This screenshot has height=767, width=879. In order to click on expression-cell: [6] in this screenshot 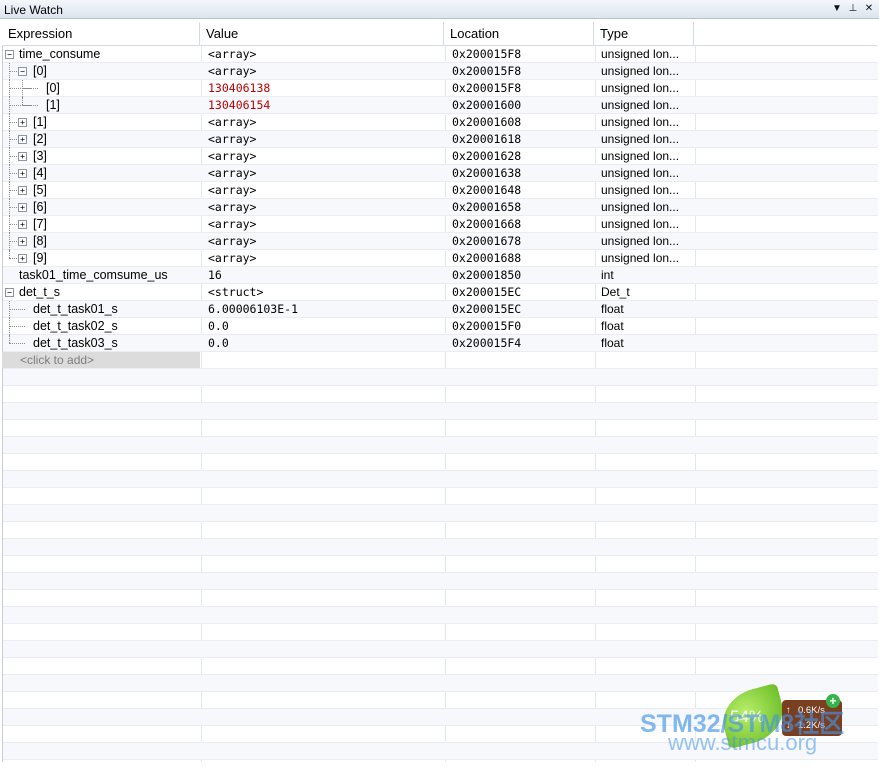, I will do `click(40, 207)`.